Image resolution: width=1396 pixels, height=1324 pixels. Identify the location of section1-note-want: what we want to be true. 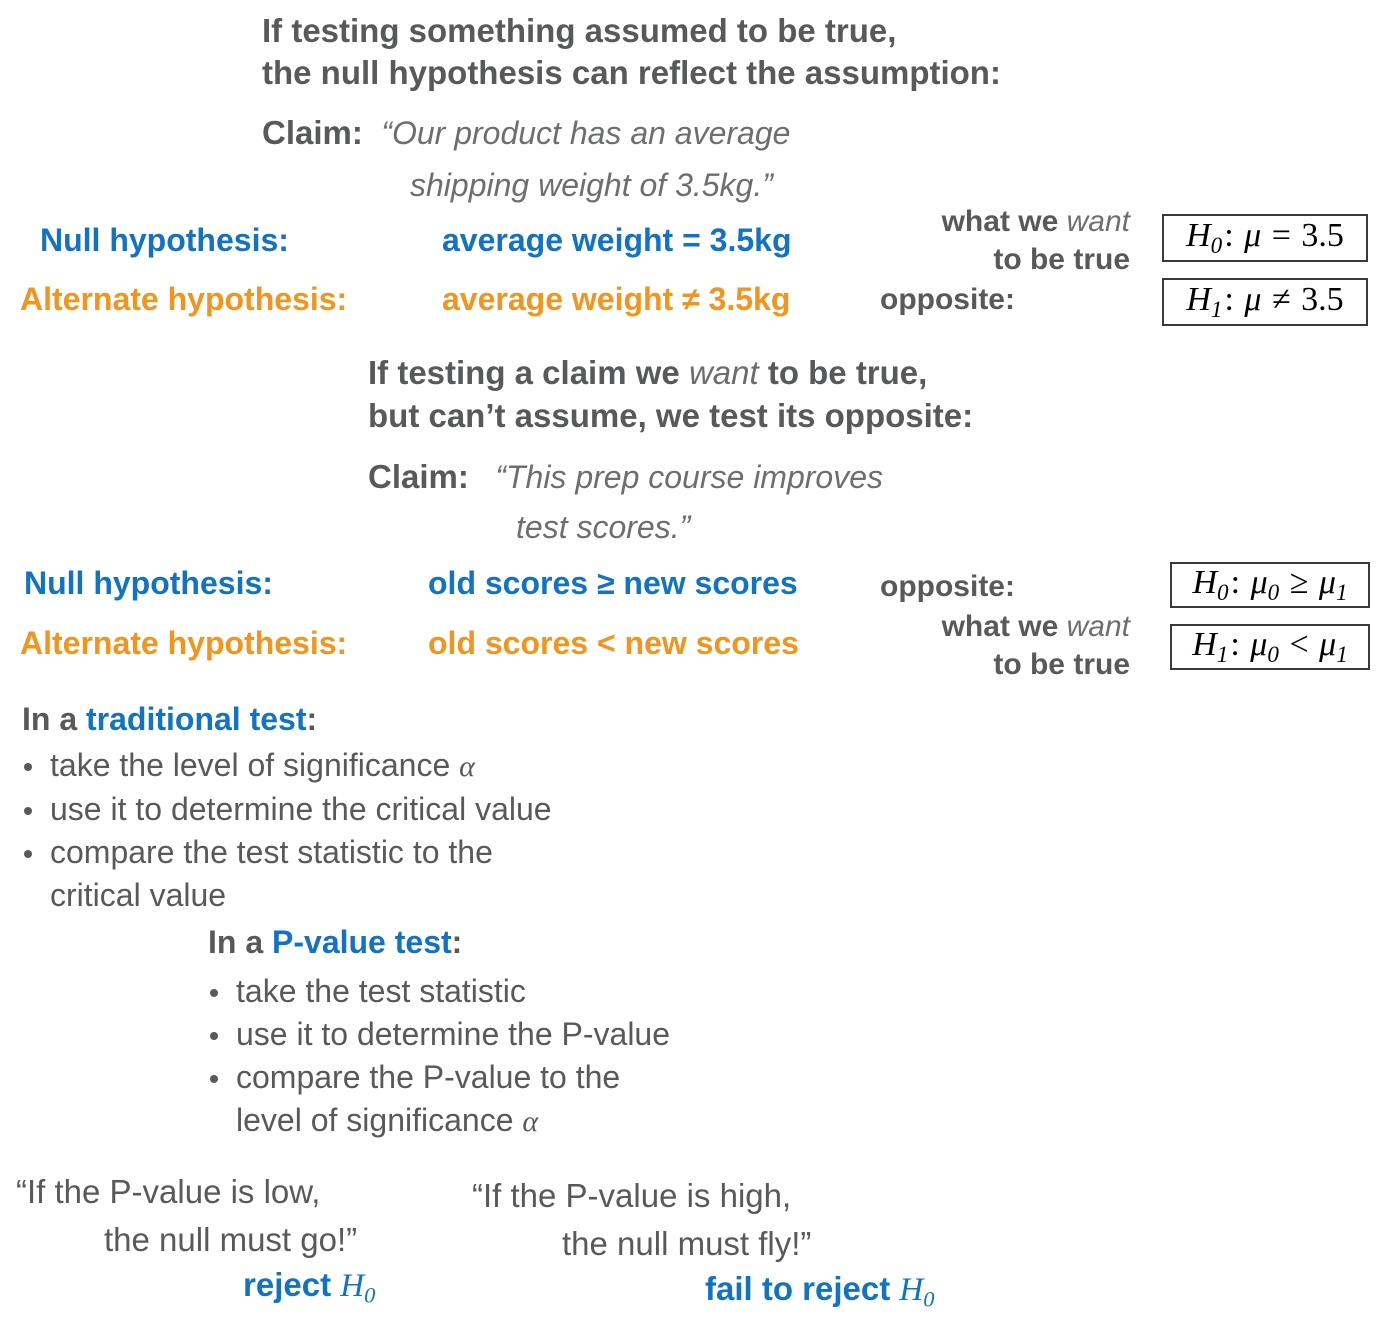
(1001, 241).